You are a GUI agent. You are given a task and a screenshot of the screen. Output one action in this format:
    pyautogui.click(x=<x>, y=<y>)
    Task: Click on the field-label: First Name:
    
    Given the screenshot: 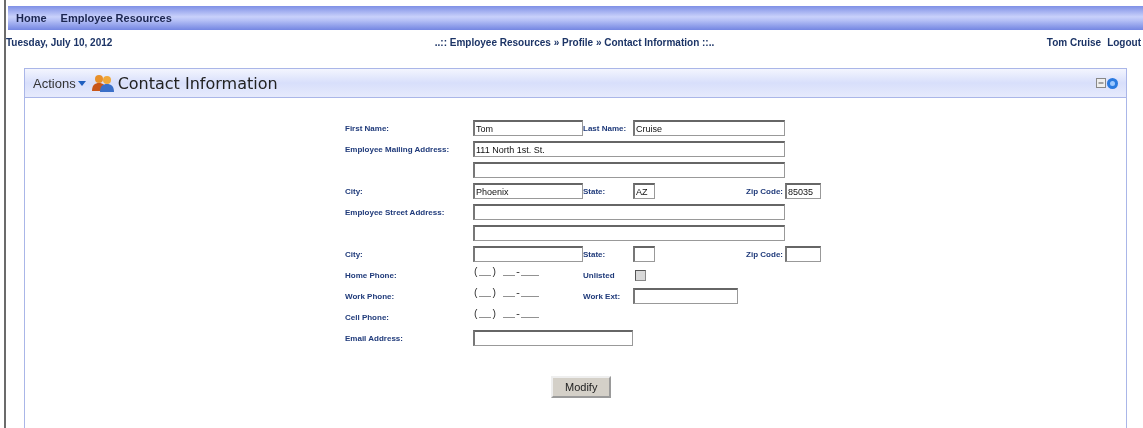 What is the action you would take?
    pyautogui.click(x=367, y=128)
    